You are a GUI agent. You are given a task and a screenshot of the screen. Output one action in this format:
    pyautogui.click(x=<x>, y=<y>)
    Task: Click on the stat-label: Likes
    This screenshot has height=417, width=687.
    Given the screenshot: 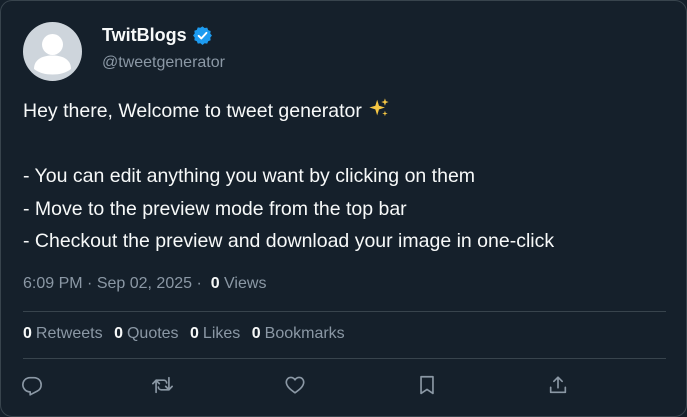 What is the action you would take?
    pyautogui.click(x=221, y=333)
    